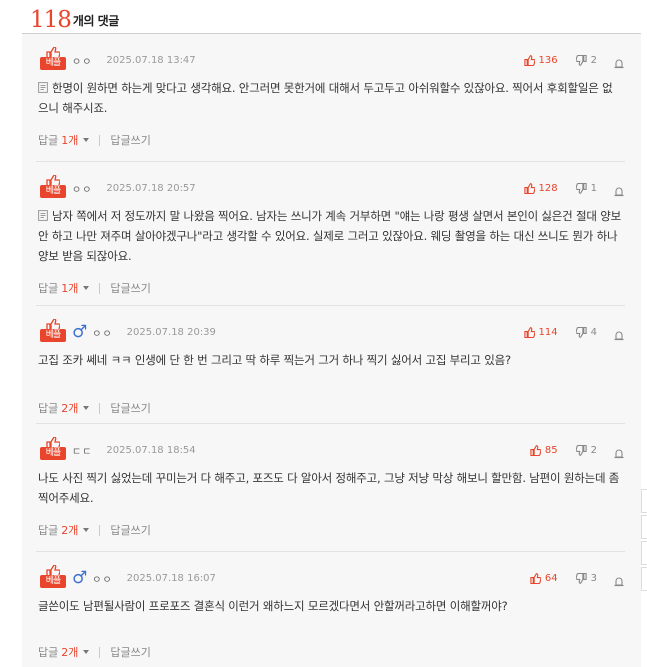  I want to click on side-edge-tabs, so click(644, 541).